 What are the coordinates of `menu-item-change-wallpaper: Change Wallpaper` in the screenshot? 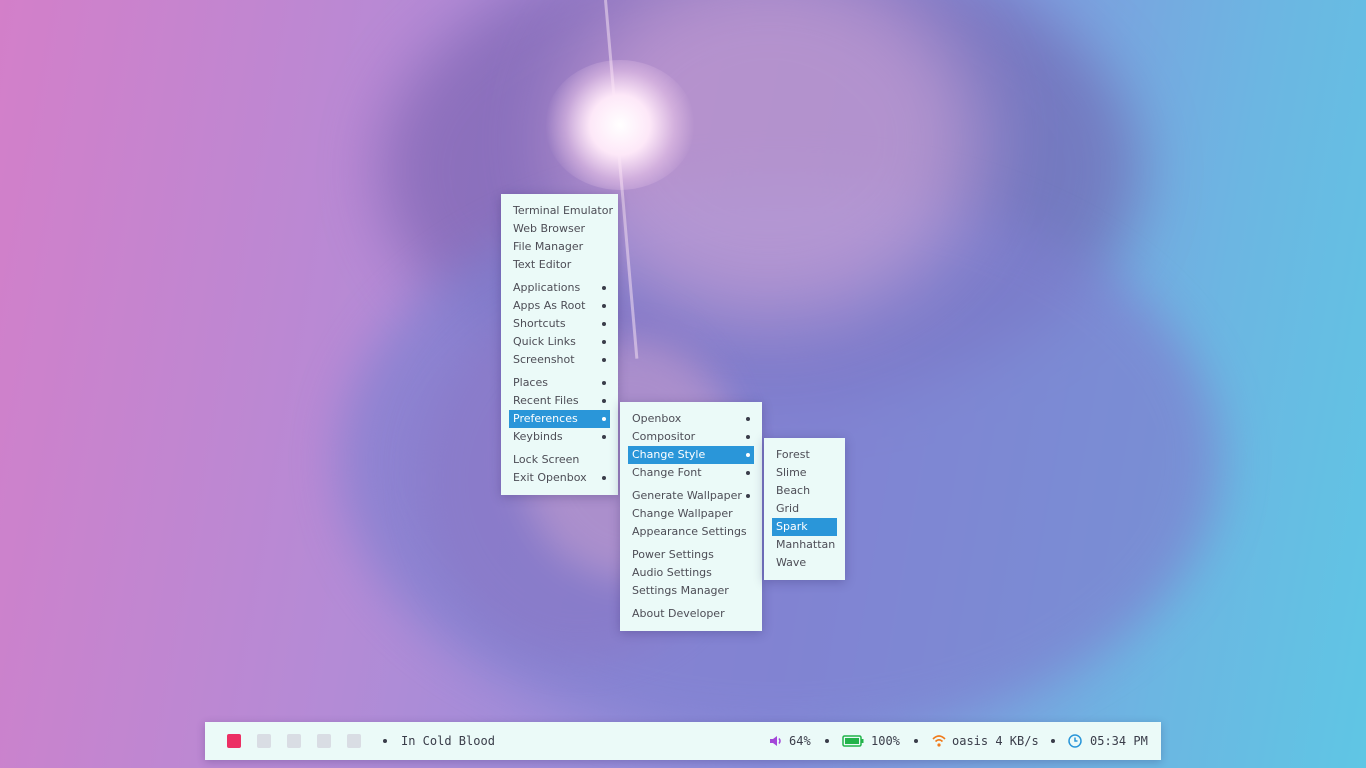 It's located at (691, 514).